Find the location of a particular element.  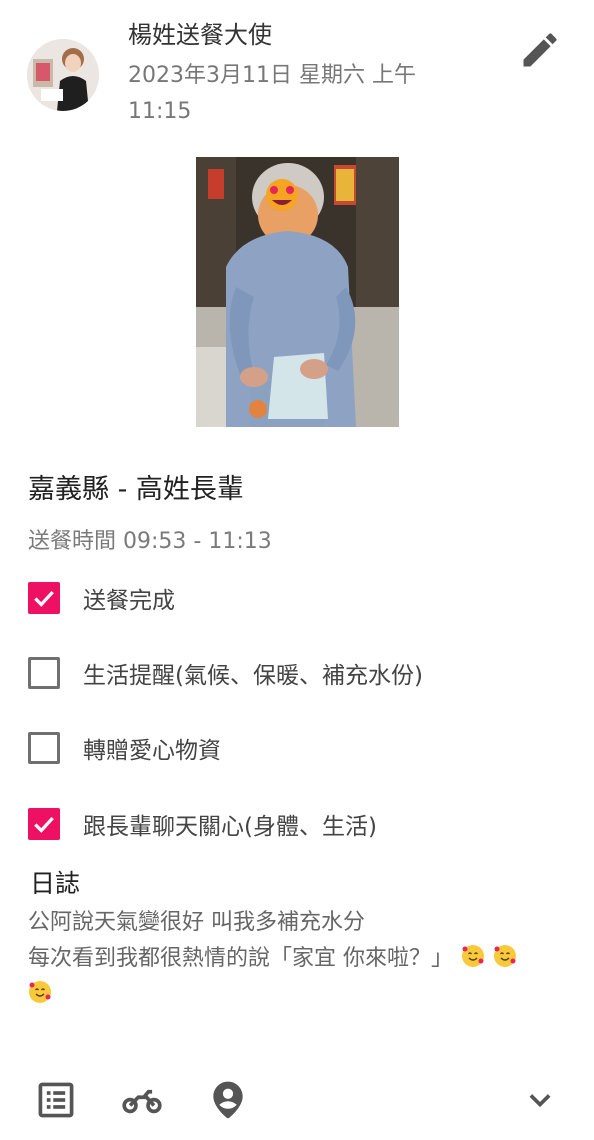

checklist-item-chat-care: 跟長輩聊天關心(身體、生活) is located at coordinates (202, 824).